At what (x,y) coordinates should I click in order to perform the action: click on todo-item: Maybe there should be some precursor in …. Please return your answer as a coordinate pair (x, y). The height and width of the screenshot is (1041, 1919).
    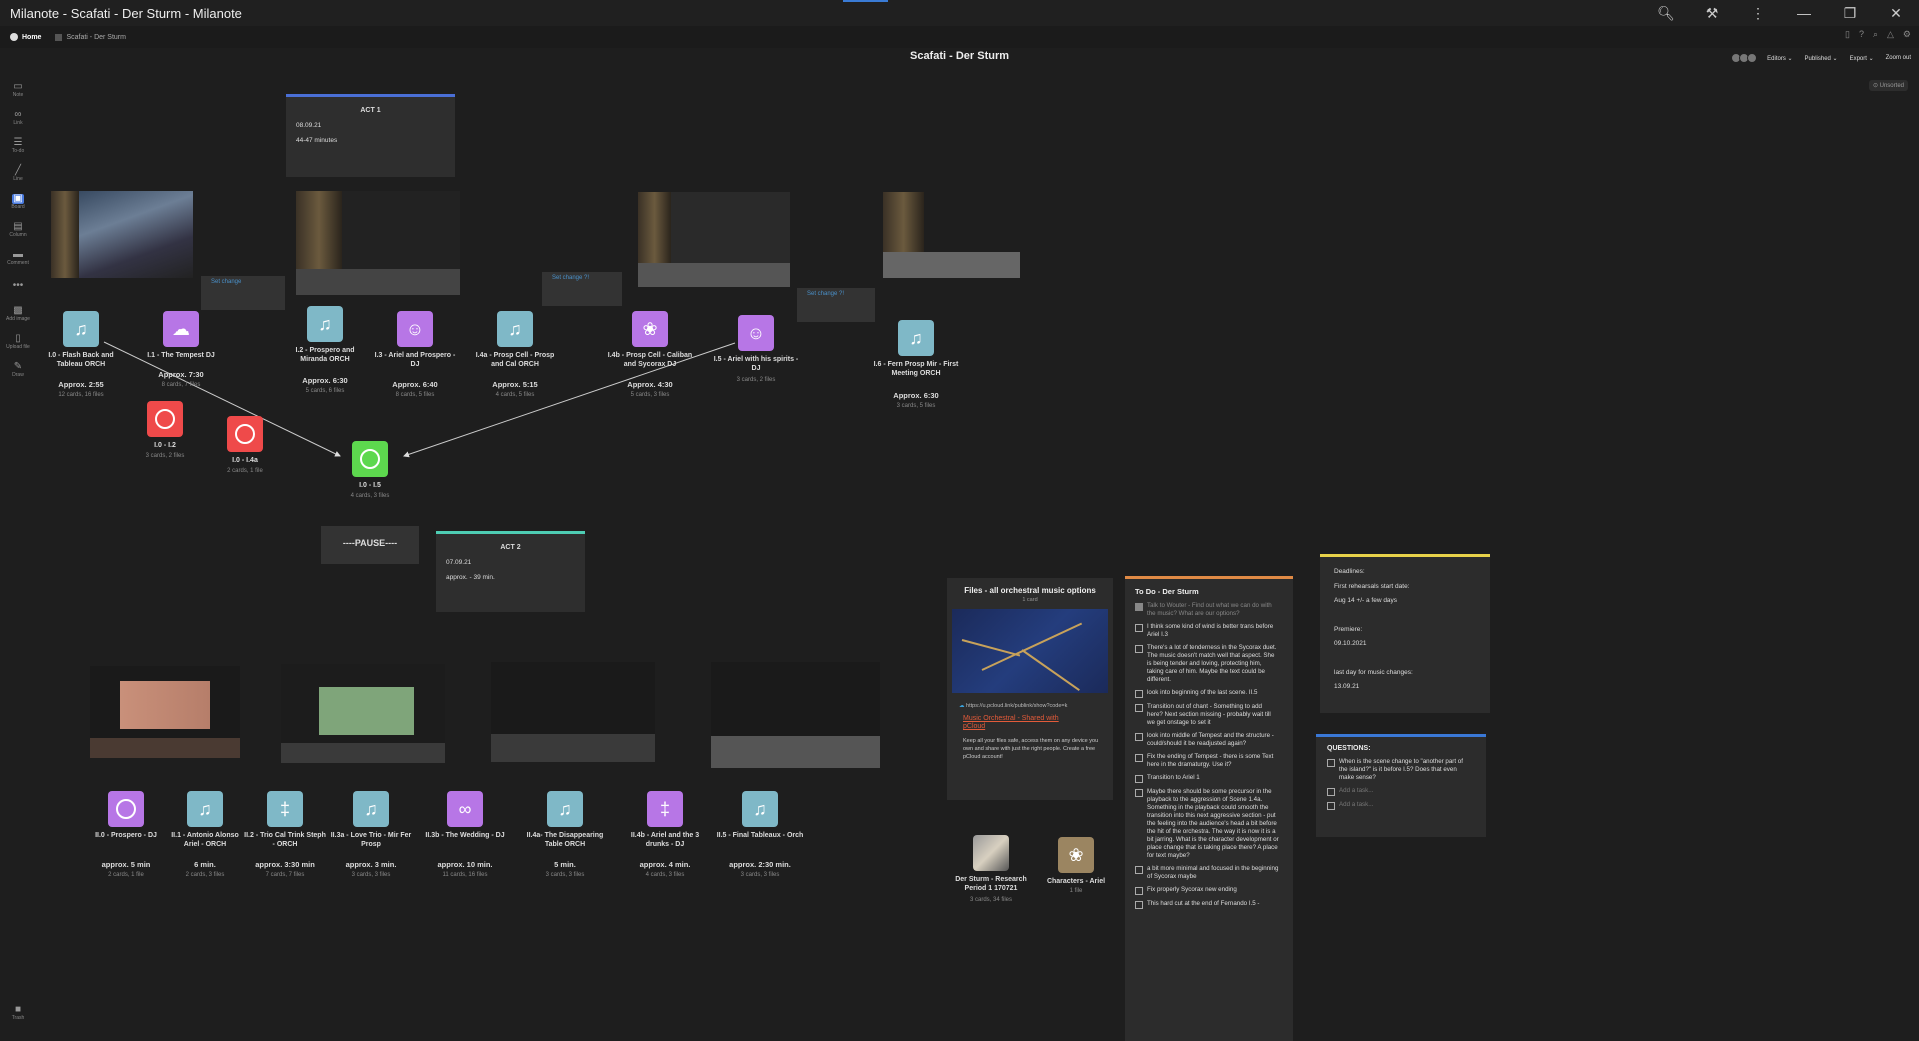
    Looking at the image, I should click on (1207, 824).